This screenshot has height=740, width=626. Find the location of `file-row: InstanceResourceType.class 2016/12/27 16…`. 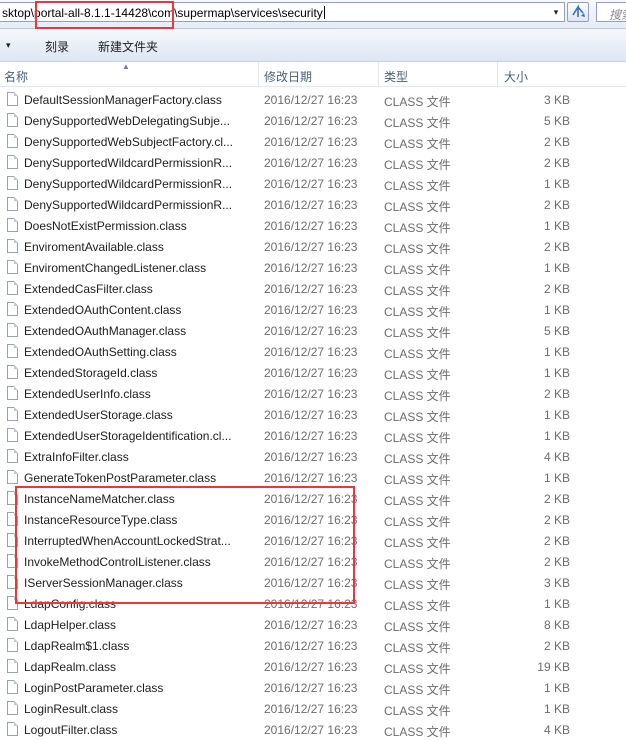

file-row: InstanceResourceType.class 2016/12/27 16… is located at coordinates (313, 519).